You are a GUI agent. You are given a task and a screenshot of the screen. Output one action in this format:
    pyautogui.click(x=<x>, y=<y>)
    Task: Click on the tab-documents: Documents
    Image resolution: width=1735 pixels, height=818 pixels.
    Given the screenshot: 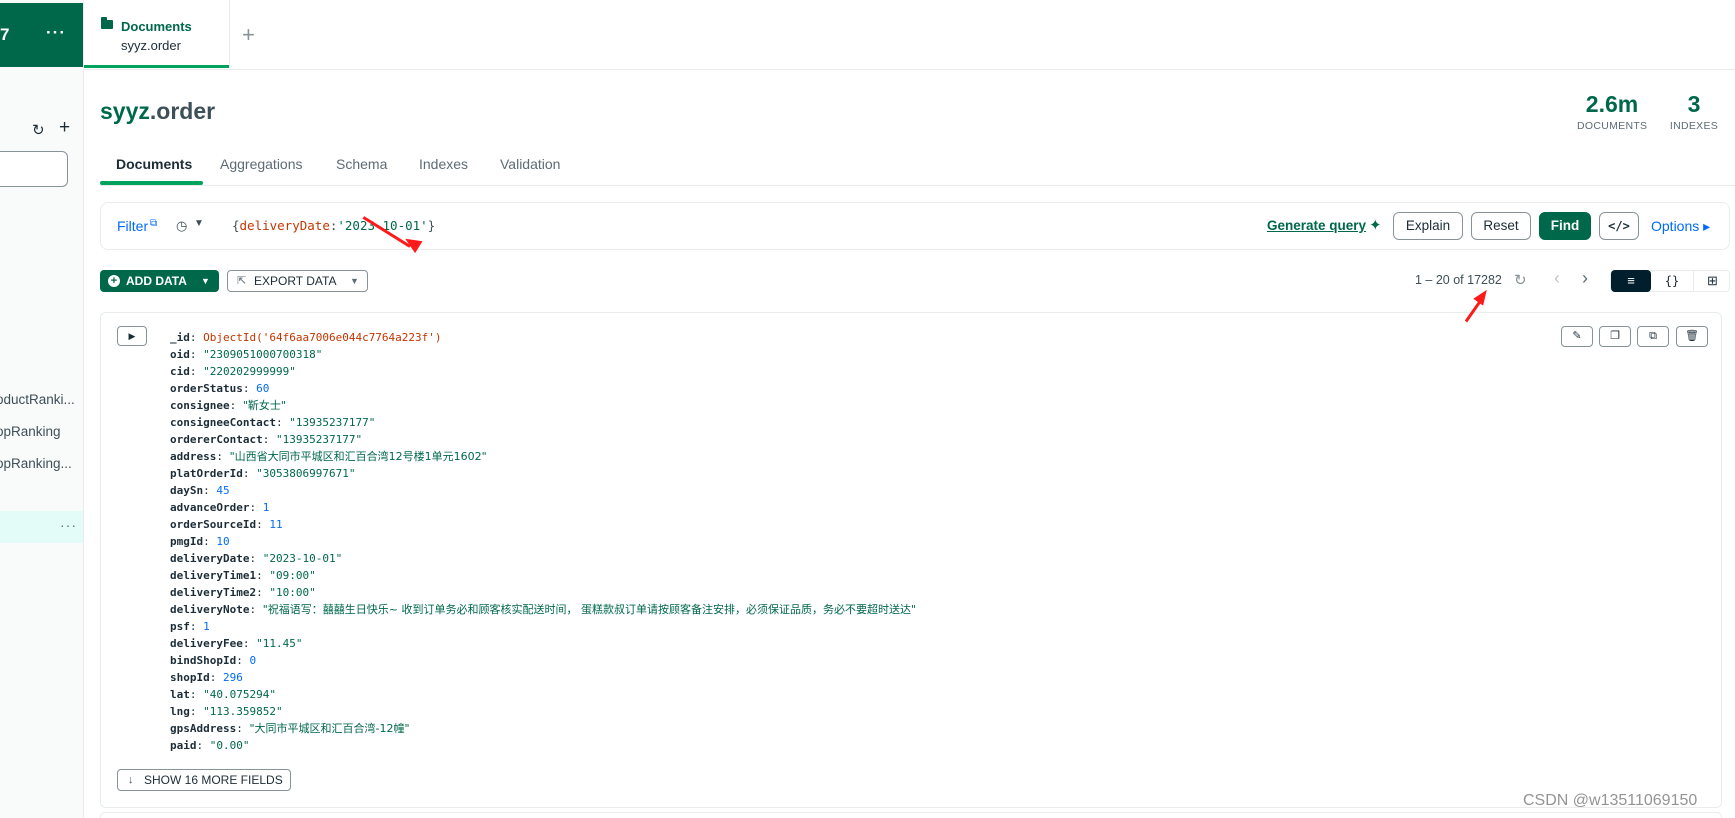 What is the action you would take?
    pyautogui.click(x=154, y=164)
    